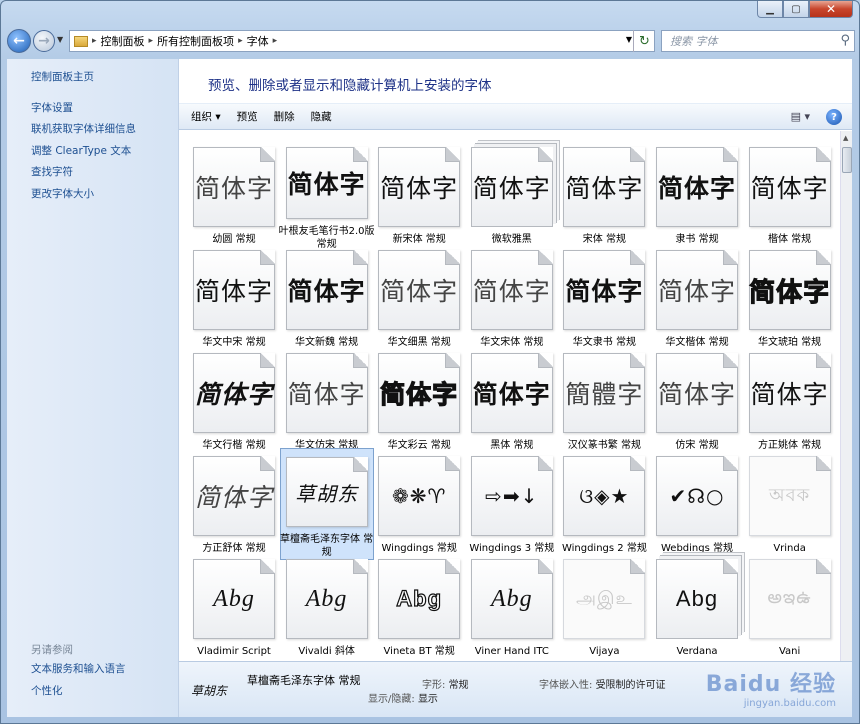 The width and height of the screenshot is (860, 724). What do you see at coordinates (644, 41) in the screenshot?
I see `refresh-button: ↻` at bounding box center [644, 41].